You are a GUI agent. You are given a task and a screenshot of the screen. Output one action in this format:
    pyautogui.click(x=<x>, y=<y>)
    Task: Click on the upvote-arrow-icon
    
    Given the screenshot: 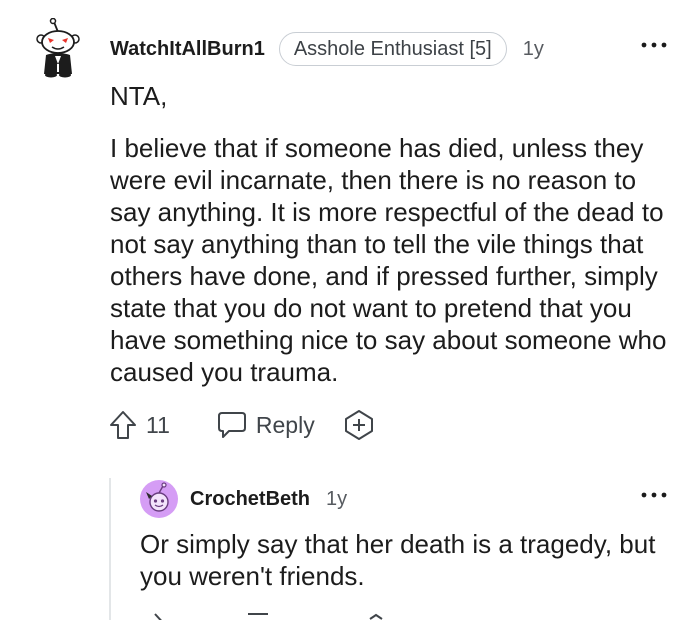 What is the action you would take?
    pyautogui.click(x=123, y=425)
    